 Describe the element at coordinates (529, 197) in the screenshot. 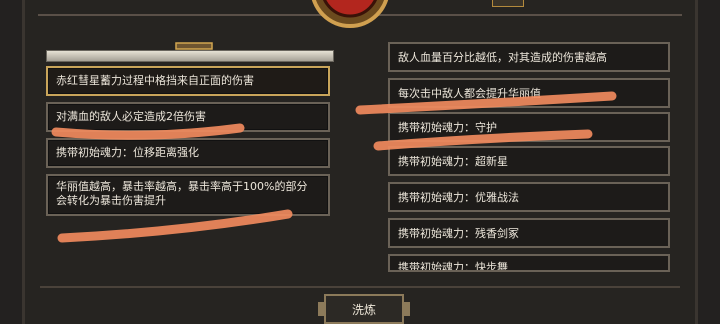

I see `option-card-5: 携带初始魂力：优雅战法` at that location.